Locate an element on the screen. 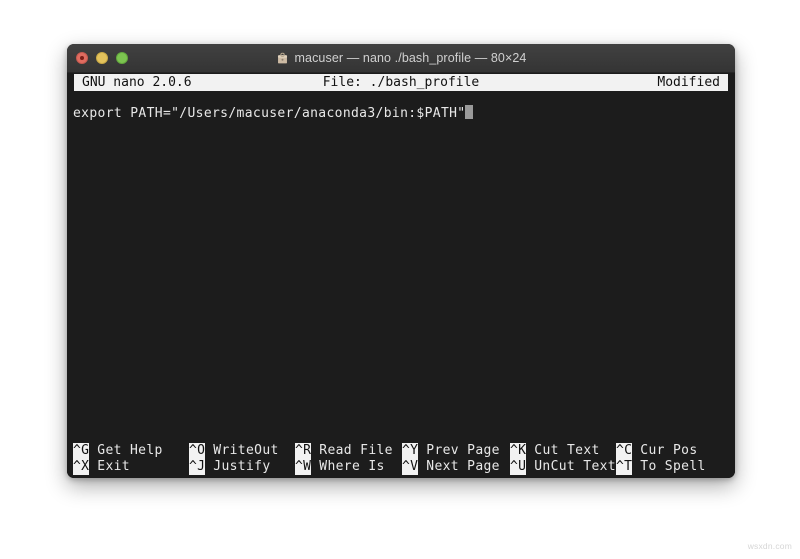 The height and width of the screenshot is (559, 800). close-button is located at coordinates (82, 58).